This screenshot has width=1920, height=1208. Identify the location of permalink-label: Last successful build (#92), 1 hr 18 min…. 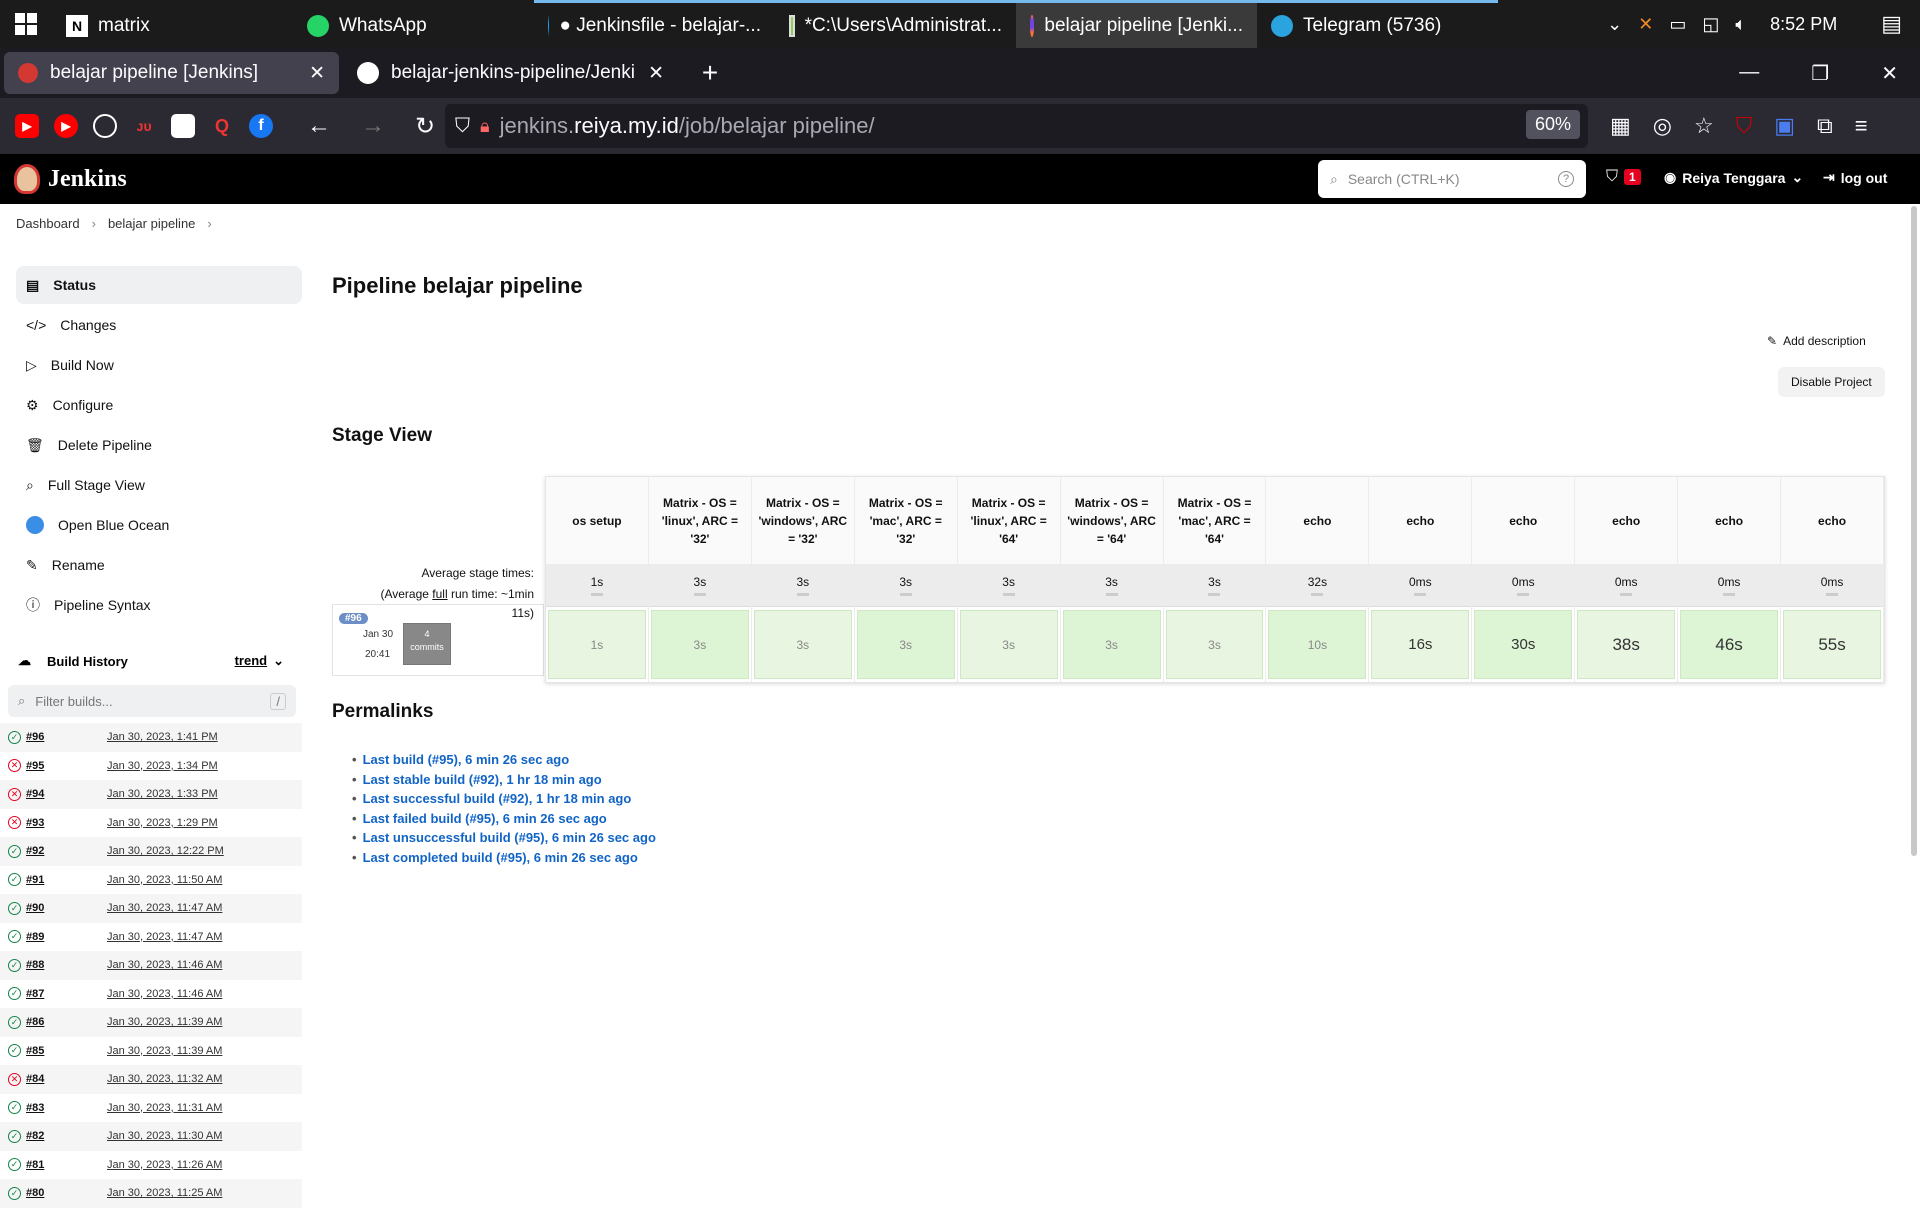
(497, 798).